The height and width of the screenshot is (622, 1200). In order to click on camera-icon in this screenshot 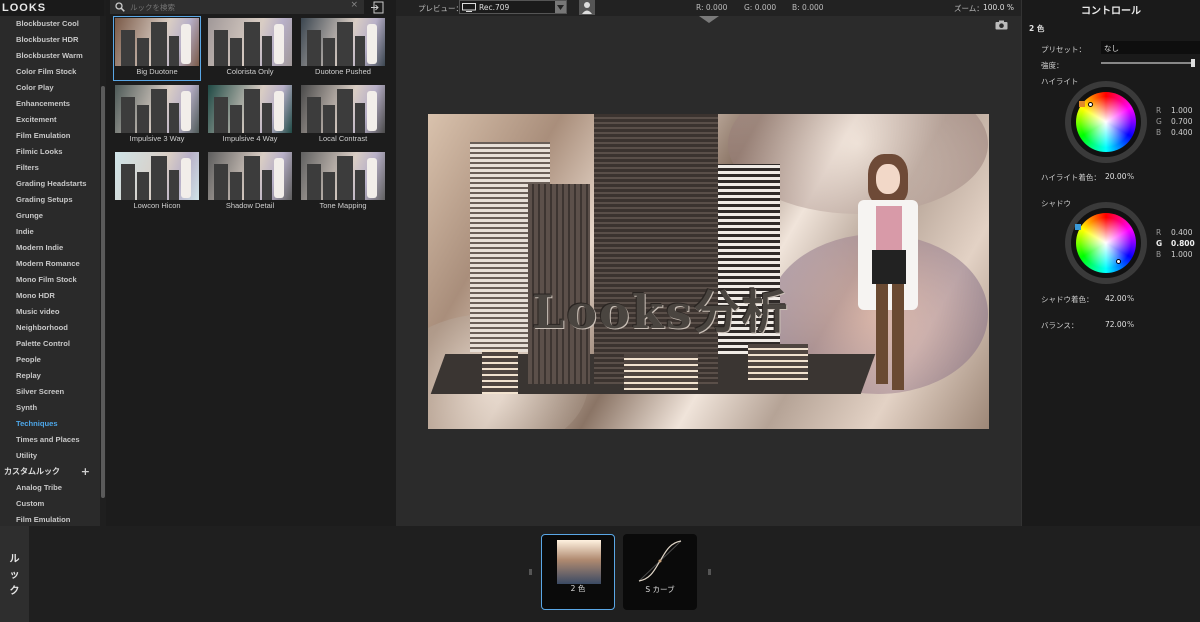, I will do `click(1001, 25)`.